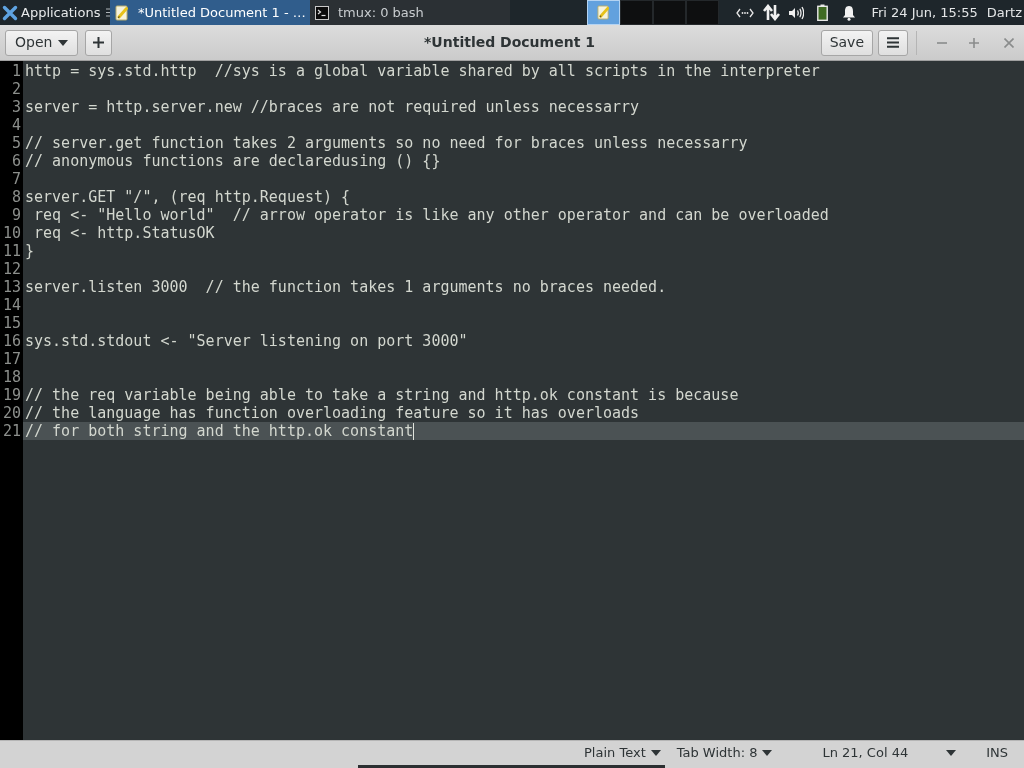 Image resolution: width=1024 pixels, height=768 pixels. What do you see at coordinates (11, 287) in the screenshot?
I see `line-number: 13` at bounding box center [11, 287].